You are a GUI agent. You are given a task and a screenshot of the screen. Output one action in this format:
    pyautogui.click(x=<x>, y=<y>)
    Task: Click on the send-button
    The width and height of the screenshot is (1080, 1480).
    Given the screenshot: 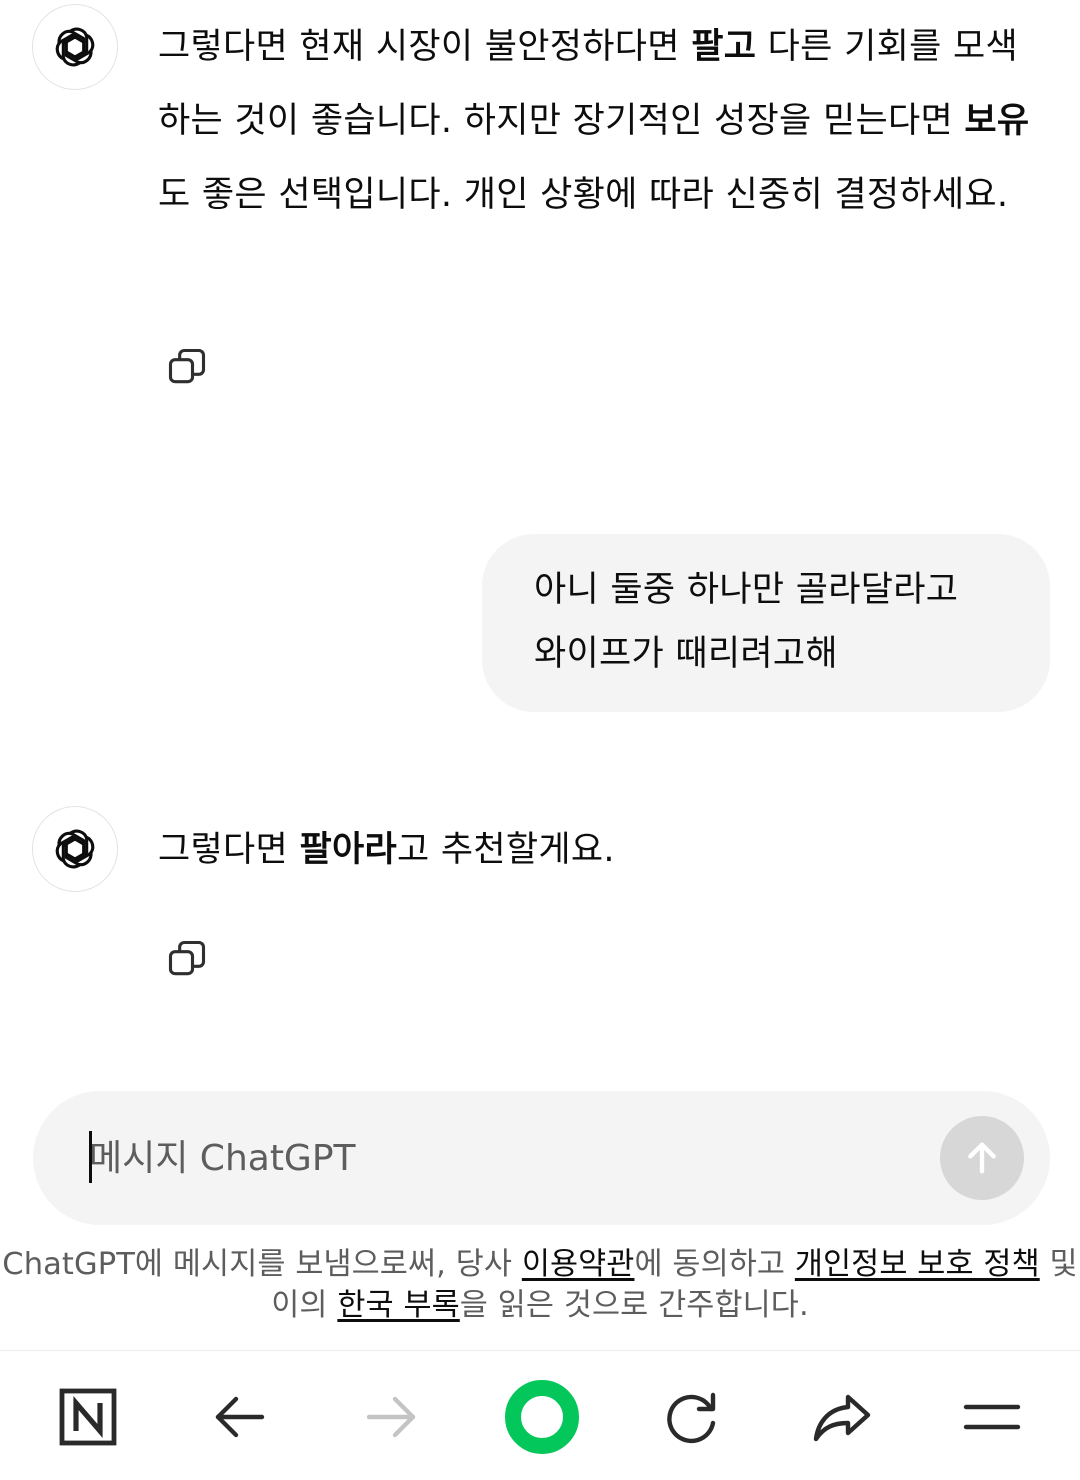 What is the action you would take?
    pyautogui.click(x=982, y=1158)
    